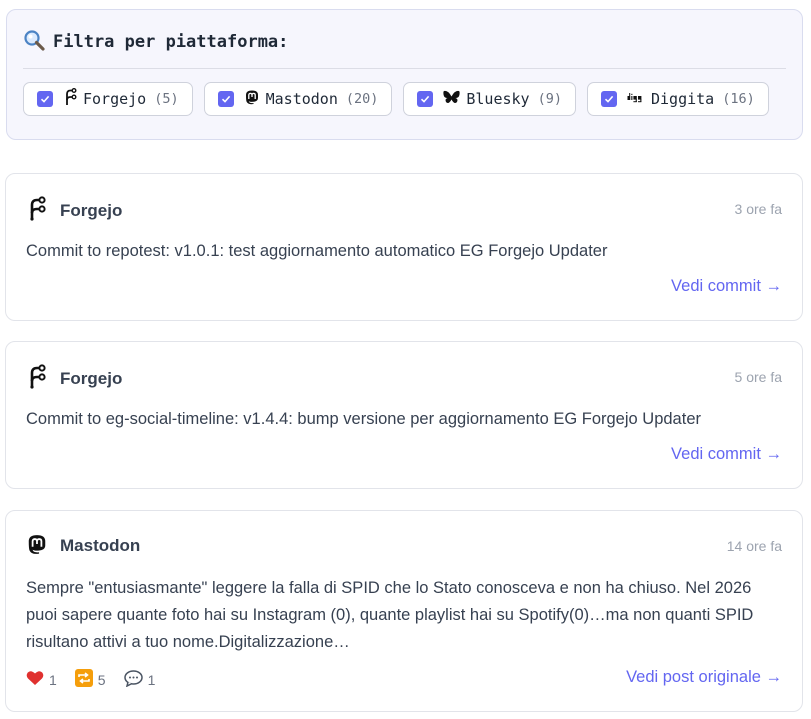 This screenshot has height=719, width=811. What do you see at coordinates (166, 99) in the screenshot?
I see `filter-chip-count: (5)` at bounding box center [166, 99].